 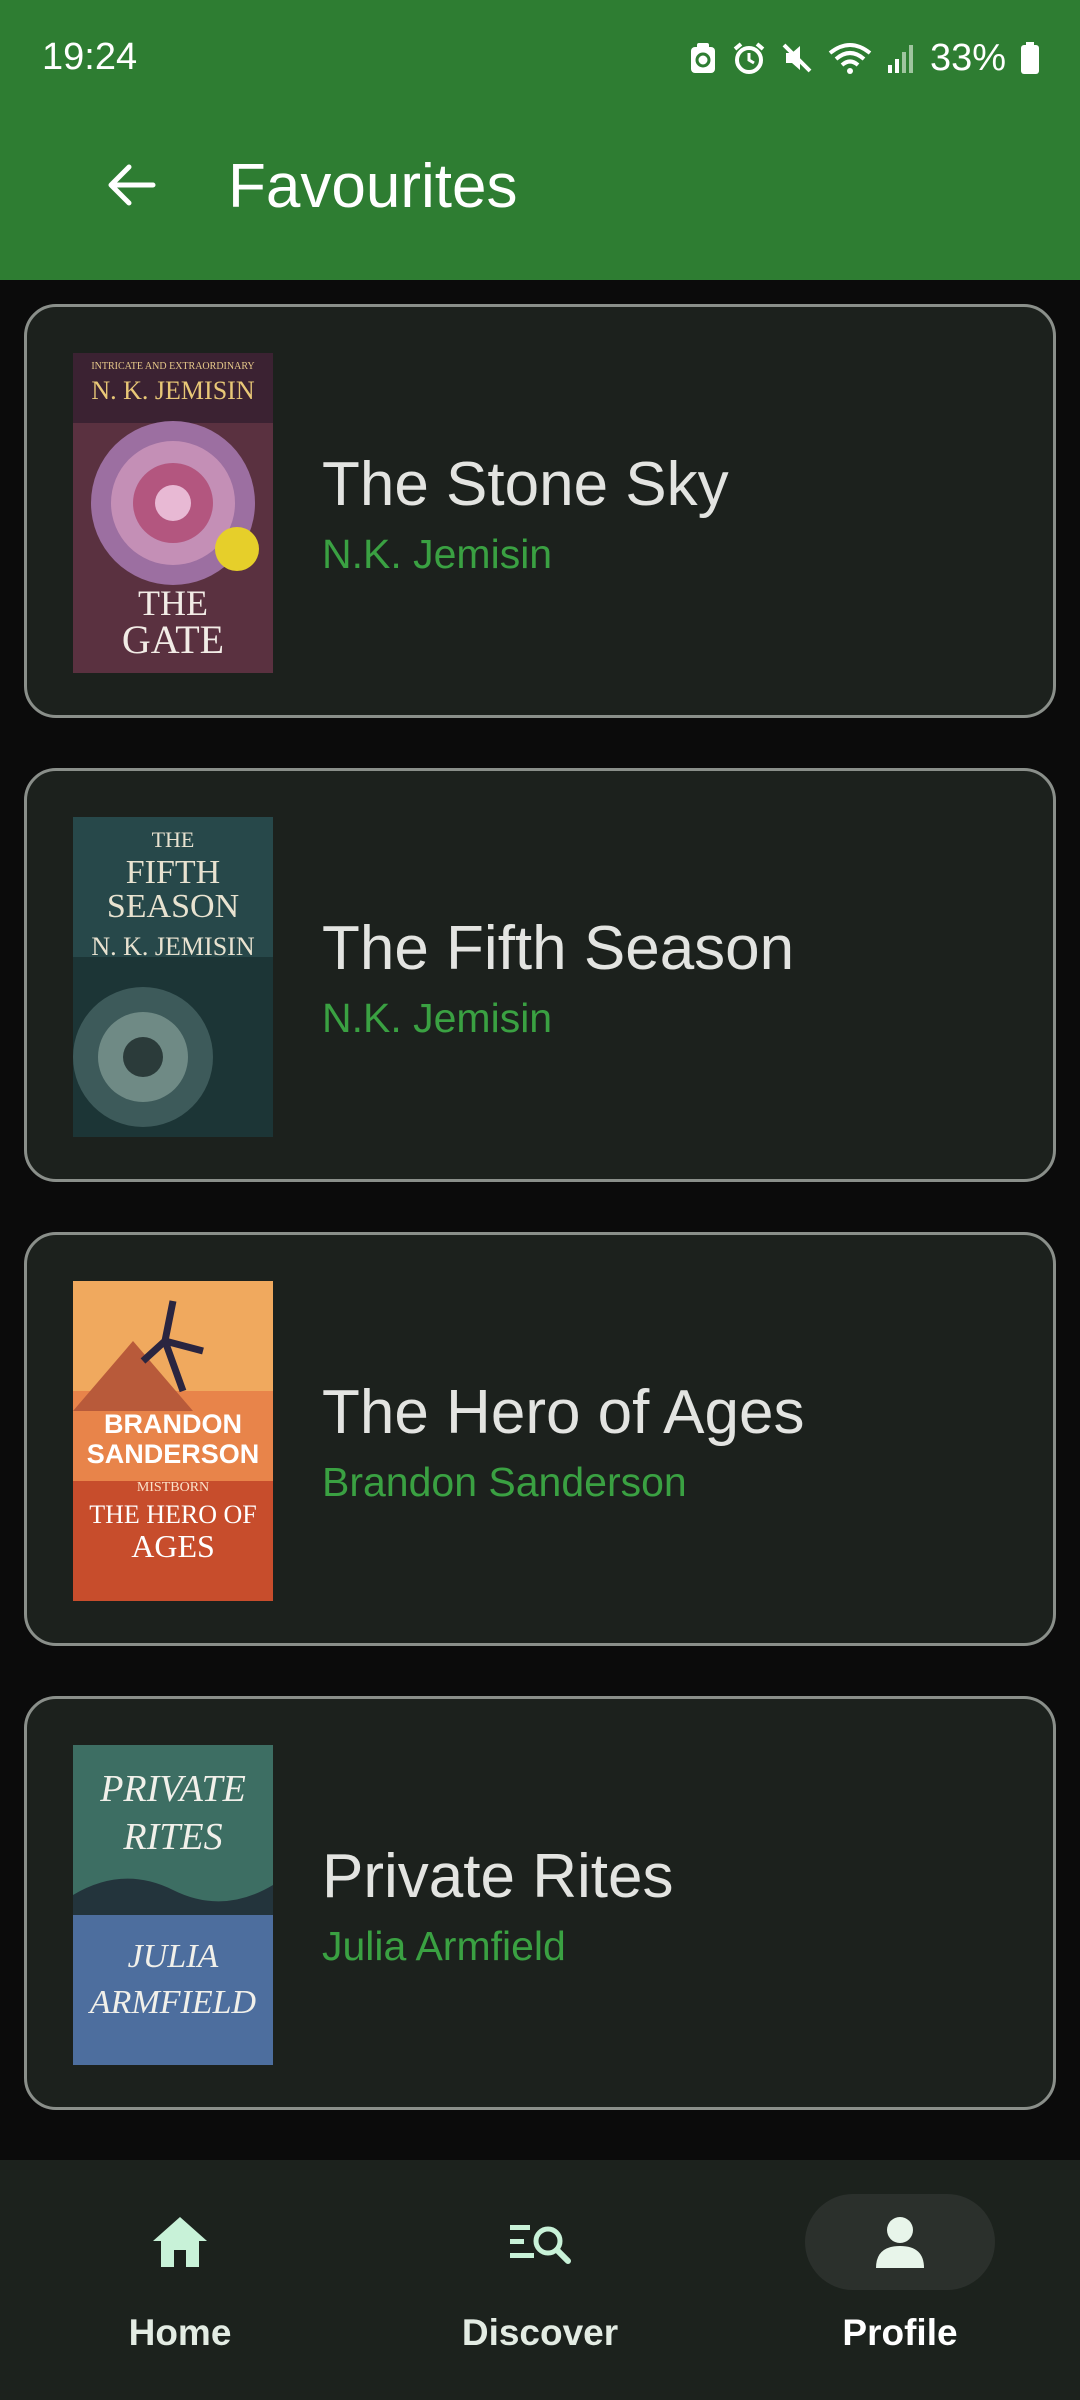 I want to click on cover-text-series: MISTBORN, so click(x=173, y=1487).